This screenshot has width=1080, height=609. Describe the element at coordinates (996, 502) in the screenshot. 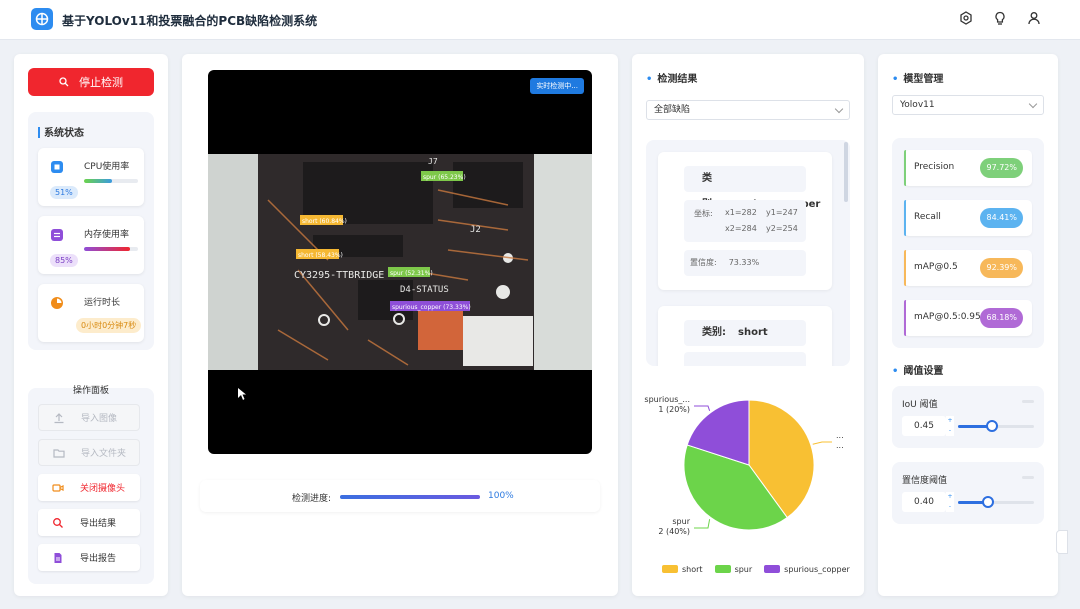

I see `confidence-threshold-slider` at that location.